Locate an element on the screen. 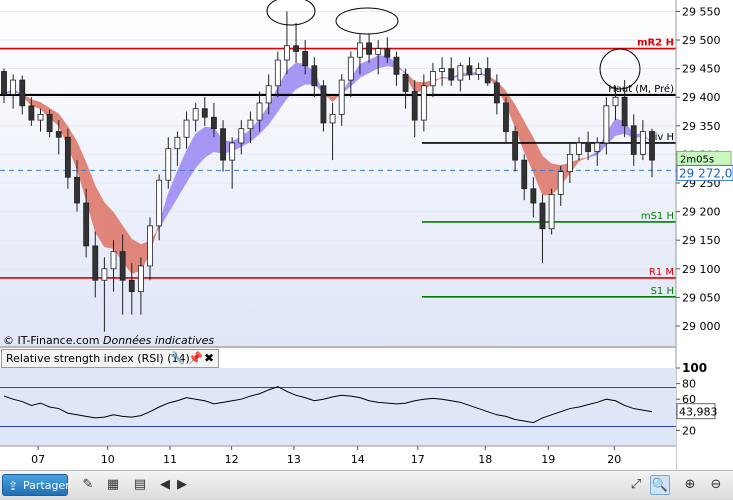 The image size is (733, 500). share-button: ⇪ Partager is located at coordinates (36, 485).